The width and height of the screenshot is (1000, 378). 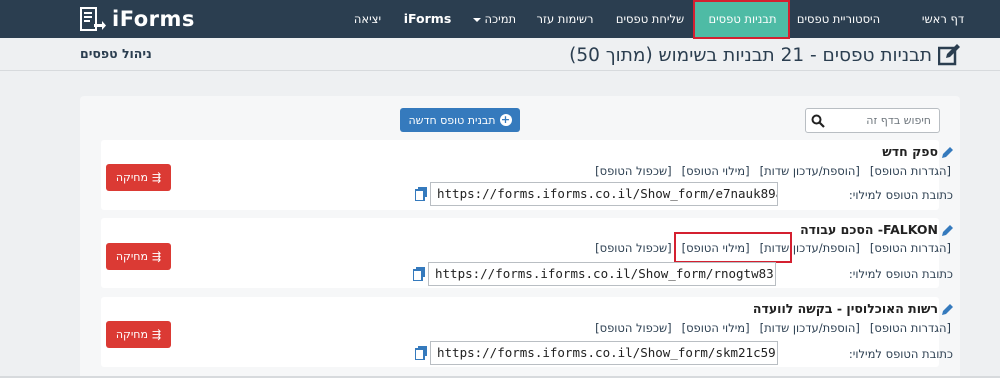 I want to click on new-template-button: + תבנית טופס חדשה, so click(x=460, y=120).